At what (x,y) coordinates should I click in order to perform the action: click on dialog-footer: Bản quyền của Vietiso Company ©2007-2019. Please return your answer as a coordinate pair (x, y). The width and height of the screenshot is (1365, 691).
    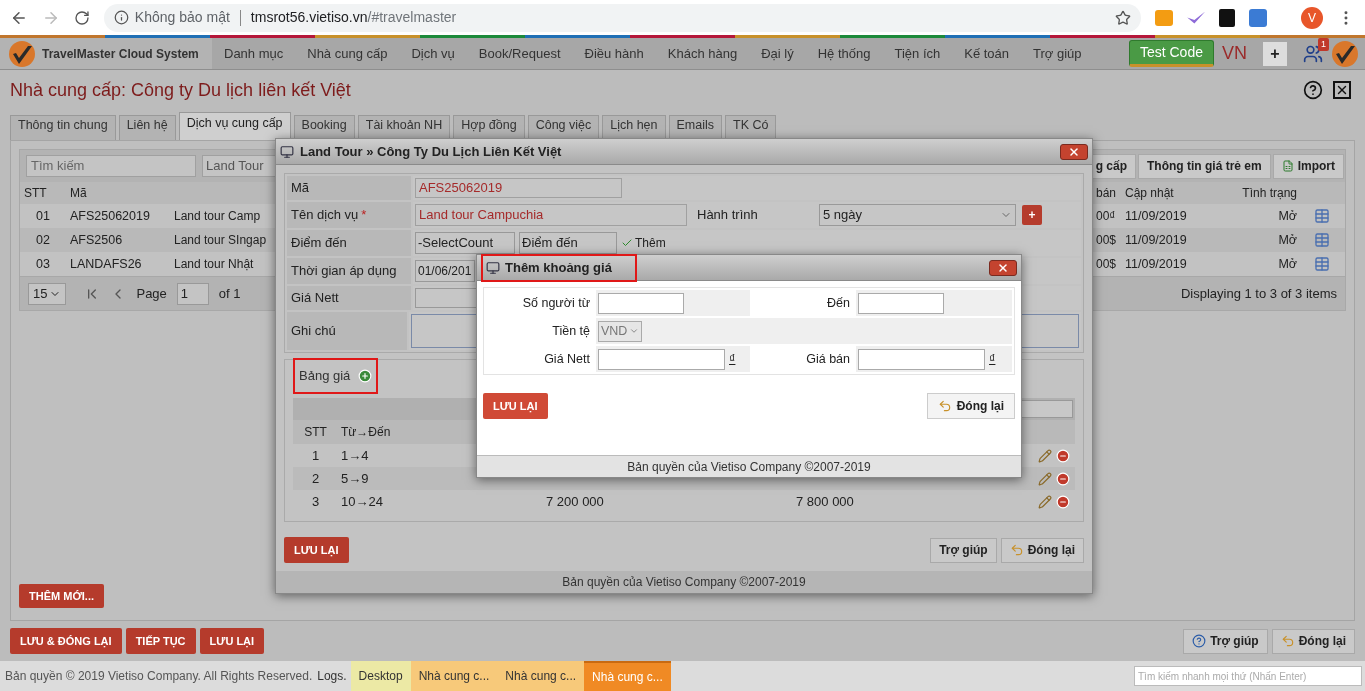
    Looking at the image, I should click on (684, 582).